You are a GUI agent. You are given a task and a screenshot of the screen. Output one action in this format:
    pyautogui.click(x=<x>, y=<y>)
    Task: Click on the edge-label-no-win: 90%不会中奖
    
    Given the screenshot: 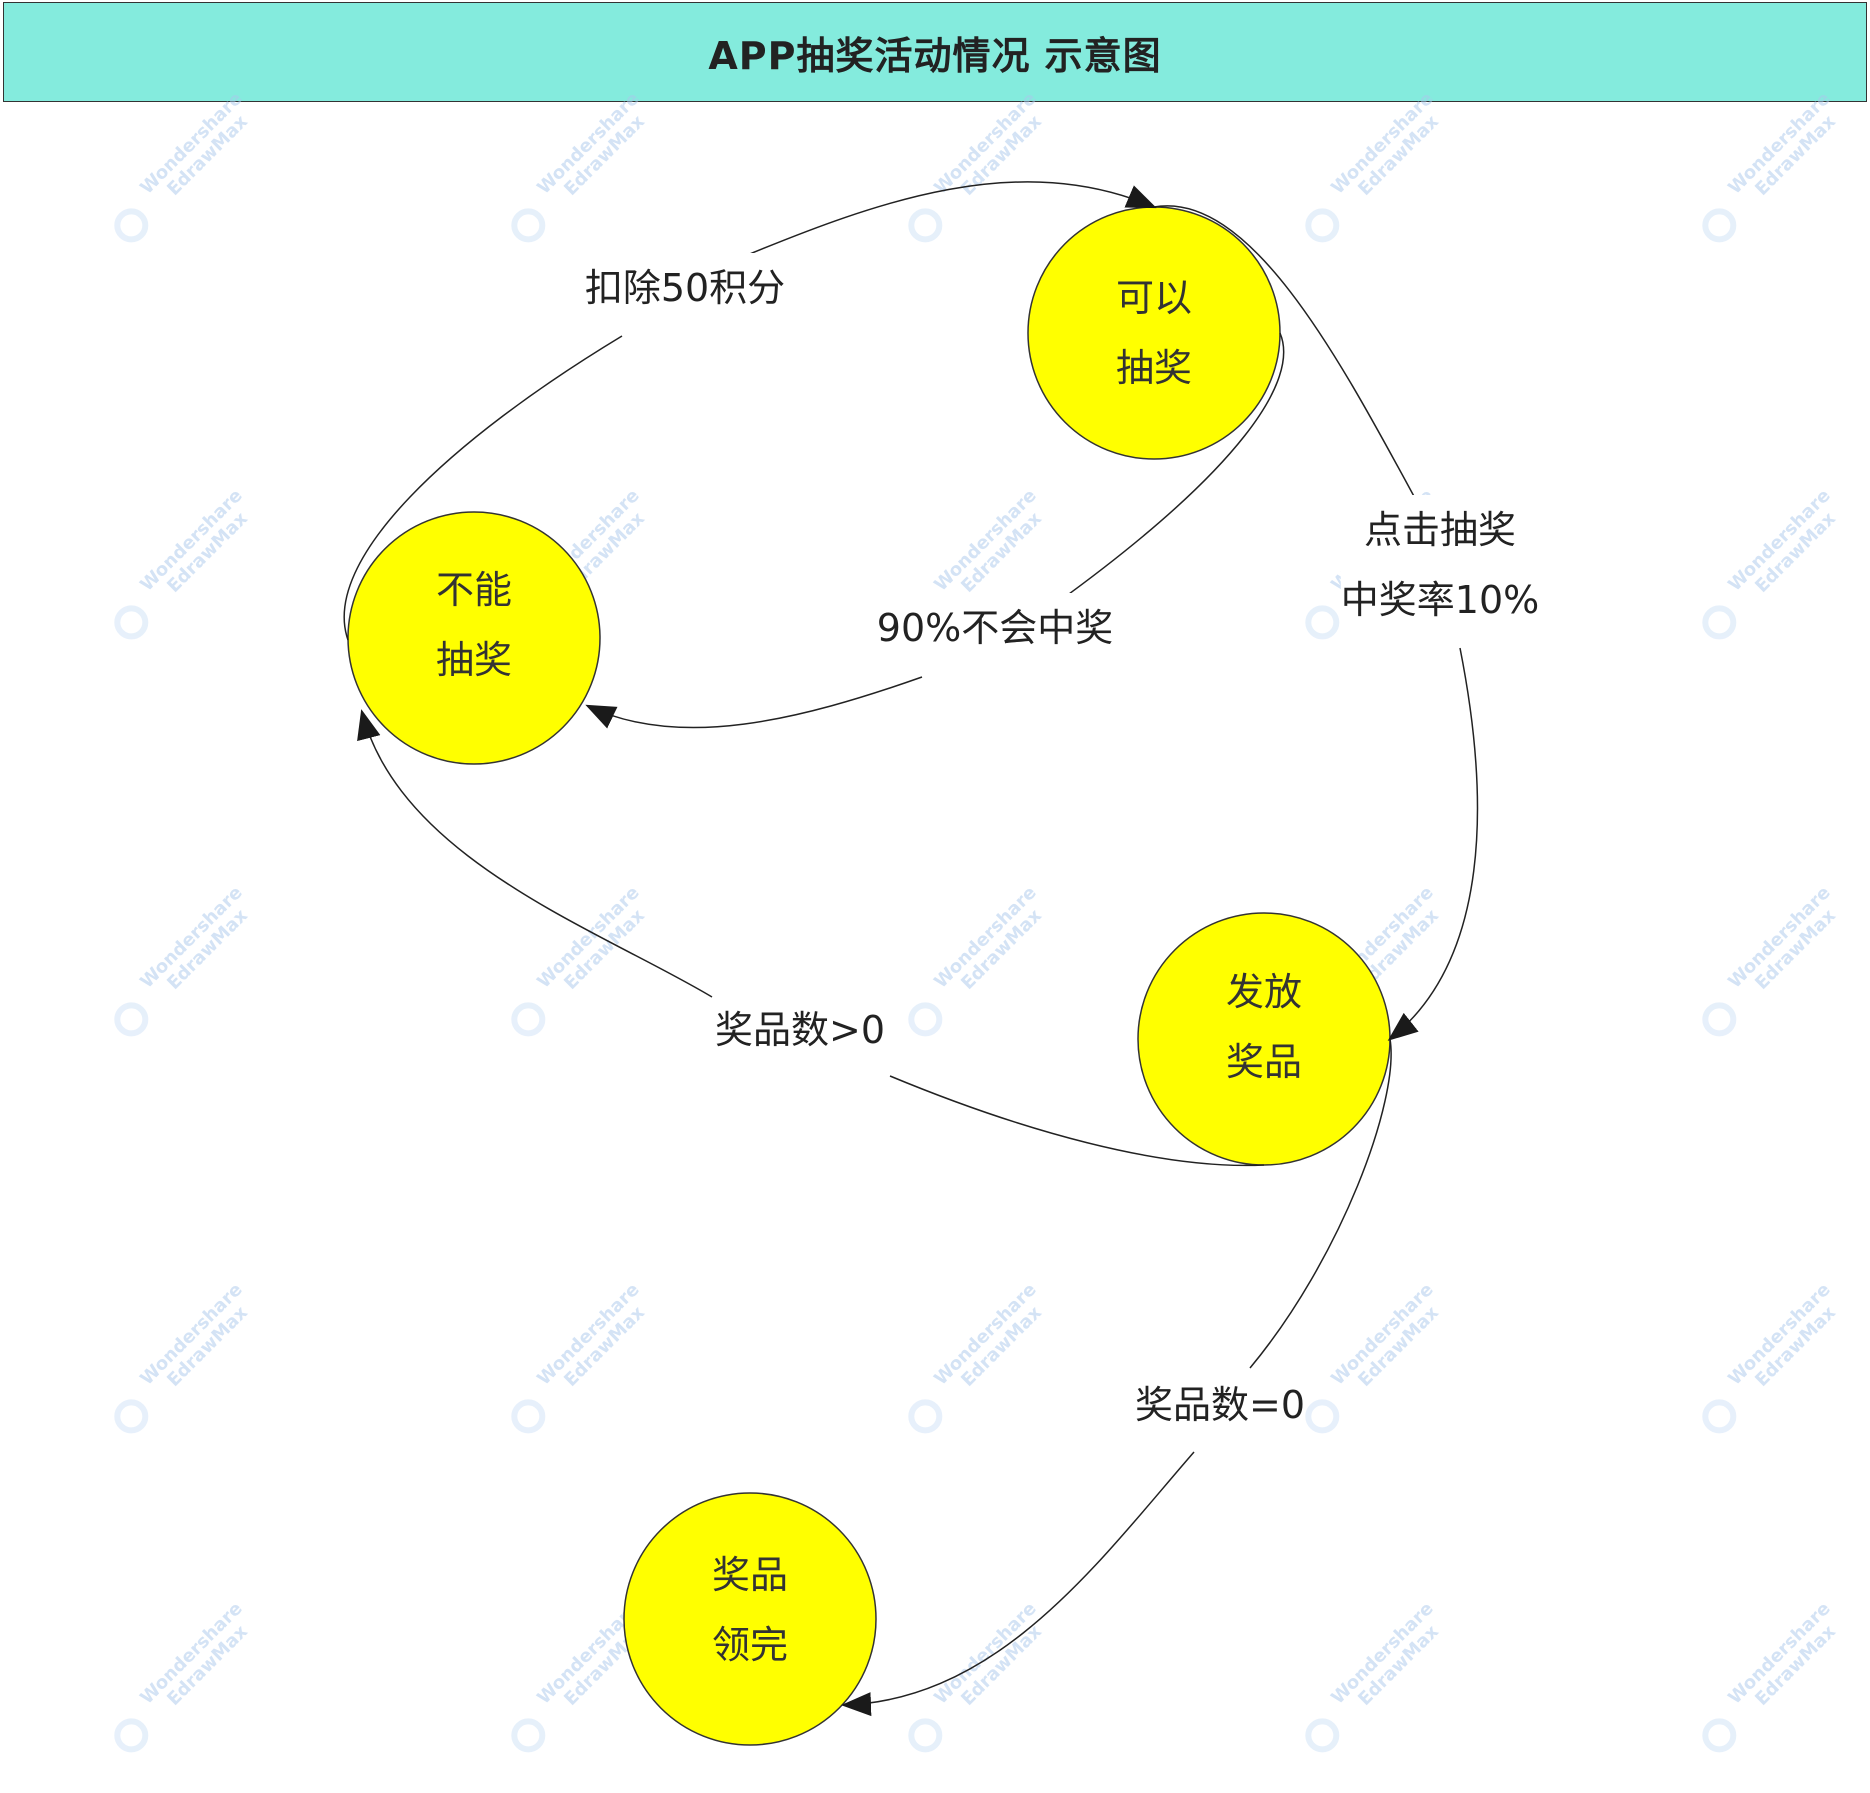 What is the action you would take?
    pyautogui.click(x=995, y=628)
    